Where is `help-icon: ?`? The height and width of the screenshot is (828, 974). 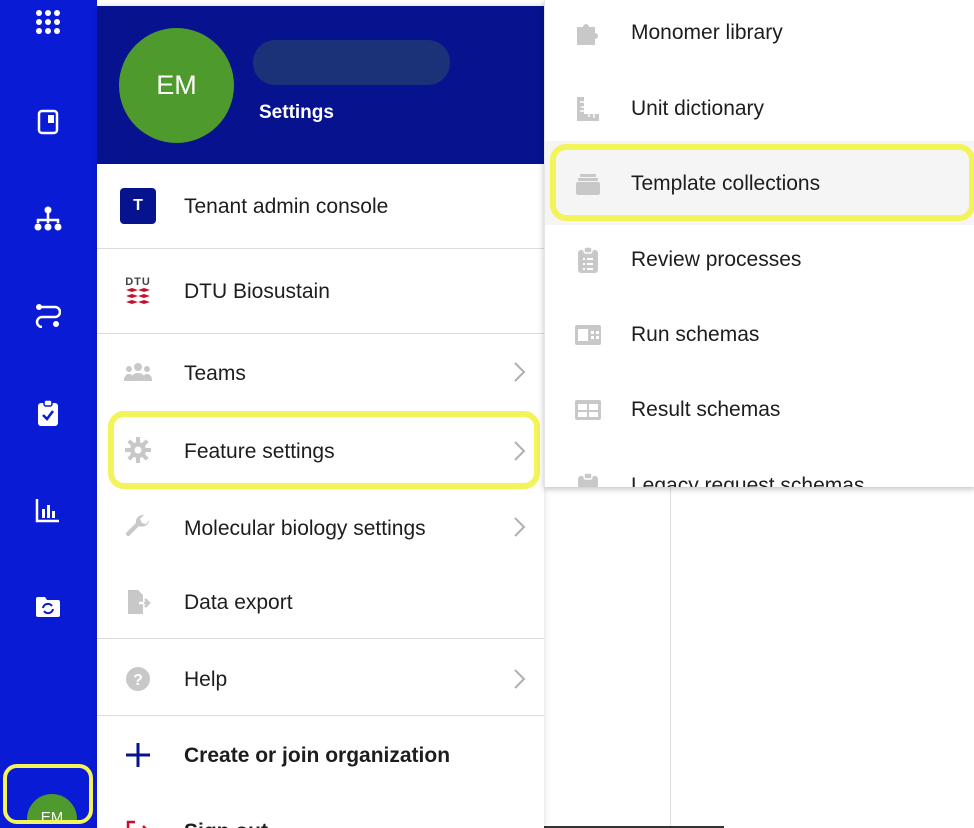 help-icon: ? is located at coordinates (138, 679).